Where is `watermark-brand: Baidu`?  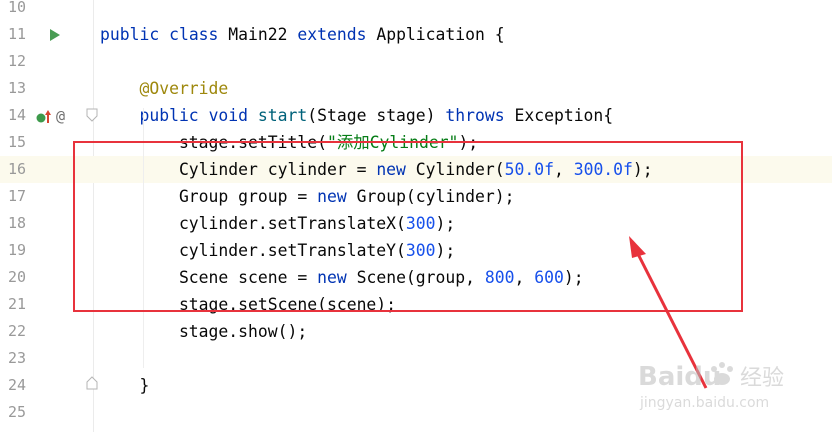
watermark-brand: Baidu is located at coordinates (679, 377).